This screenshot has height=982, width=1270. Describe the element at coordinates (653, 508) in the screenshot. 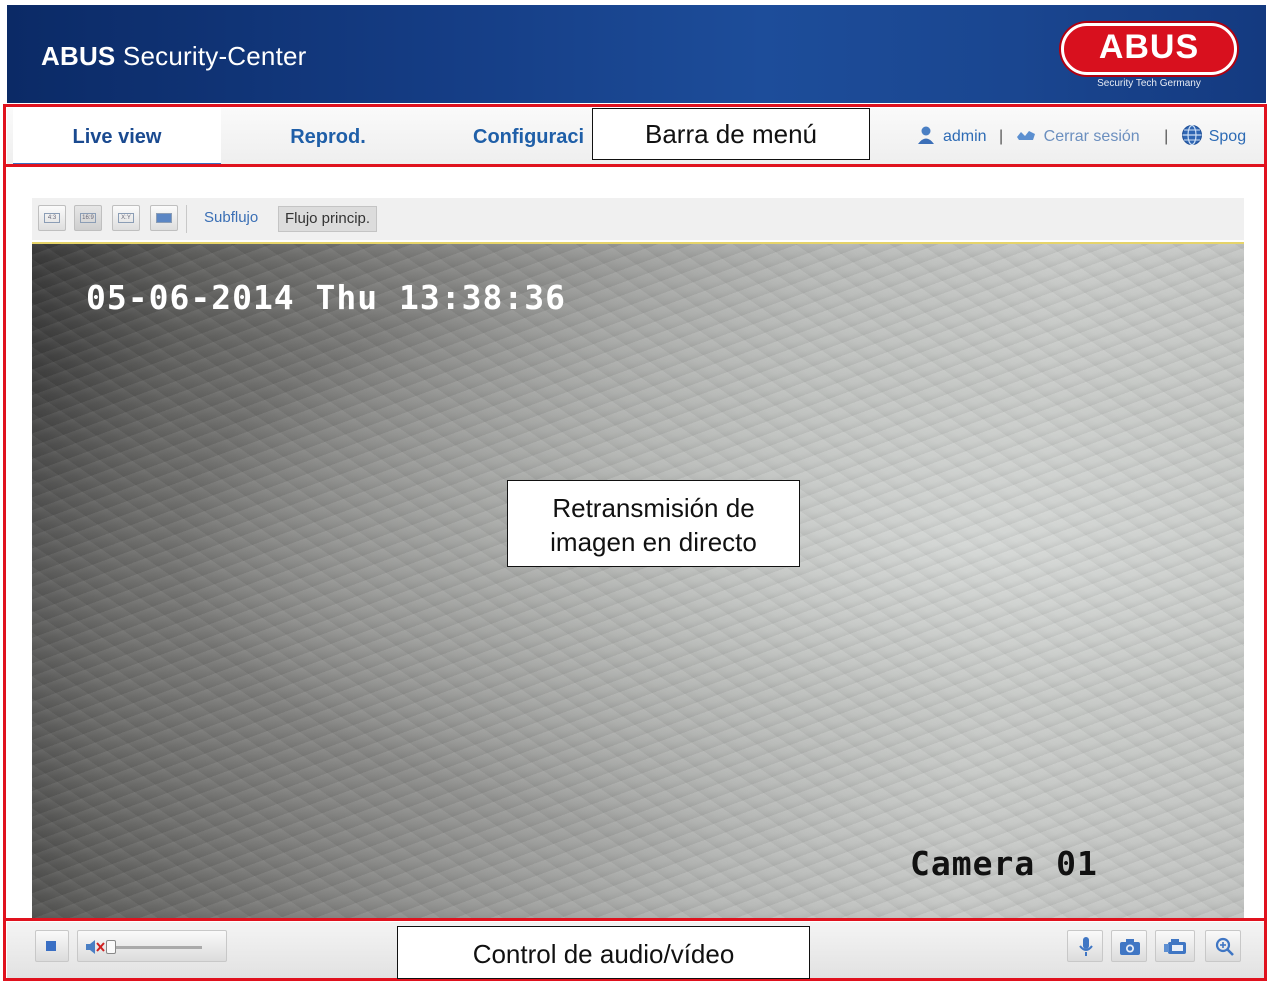

I see `live-stream-callout-line1: Retransmisión de` at that location.